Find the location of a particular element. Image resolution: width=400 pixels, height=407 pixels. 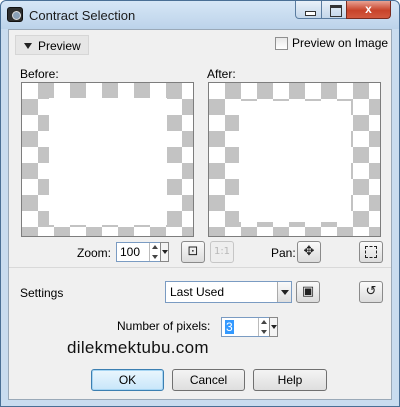

pixels-dropdown-button is located at coordinates (273, 327).